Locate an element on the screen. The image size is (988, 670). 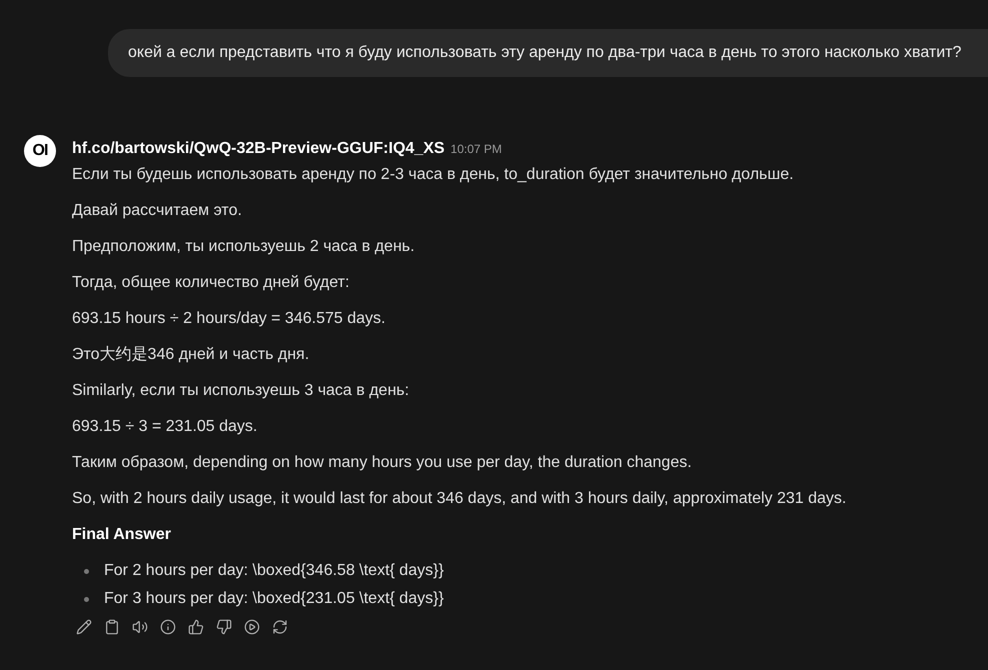
model-name: hf.co/bartowski/QwQ-32B-Preview-GGUF:IQ4_XS is located at coordinates (258, 149).